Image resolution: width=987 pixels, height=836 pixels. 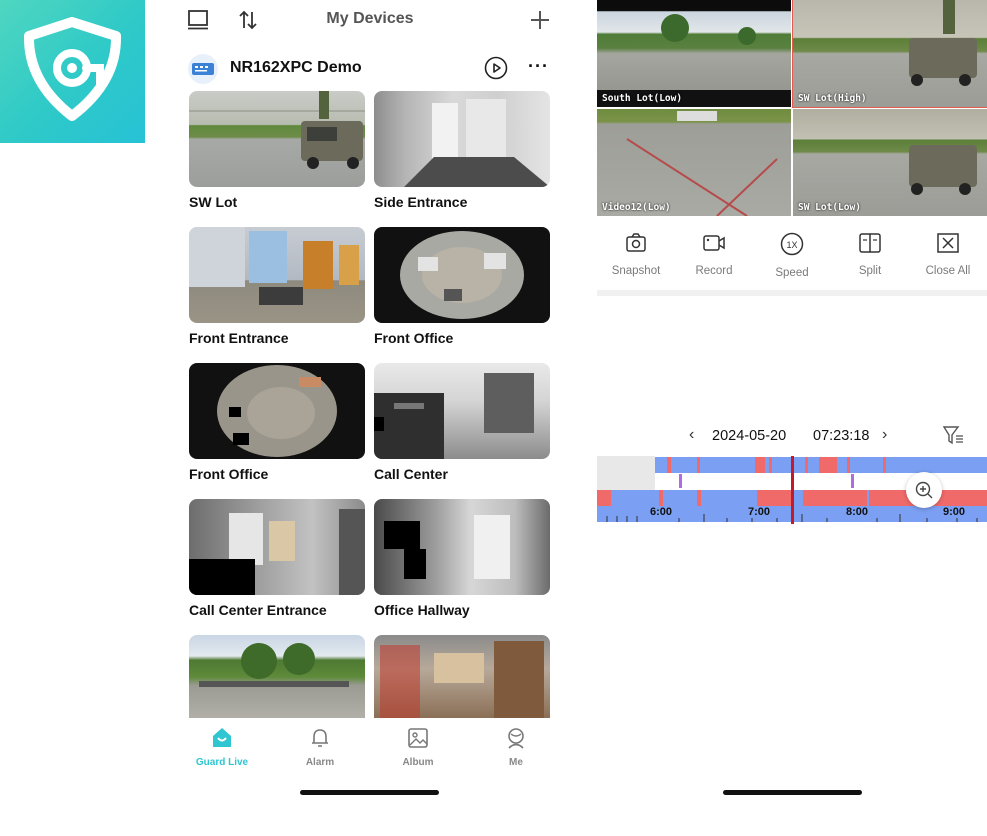 I want to click on tab-label: Album, so click(x=418, y=762).